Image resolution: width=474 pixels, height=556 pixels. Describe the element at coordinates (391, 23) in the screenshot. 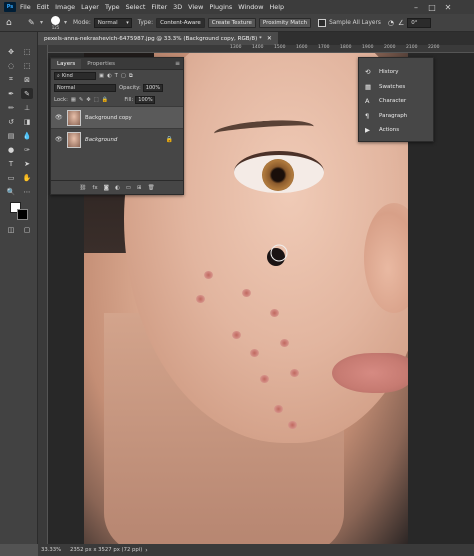

I see `pressure-size-icon: ◔` at that location.